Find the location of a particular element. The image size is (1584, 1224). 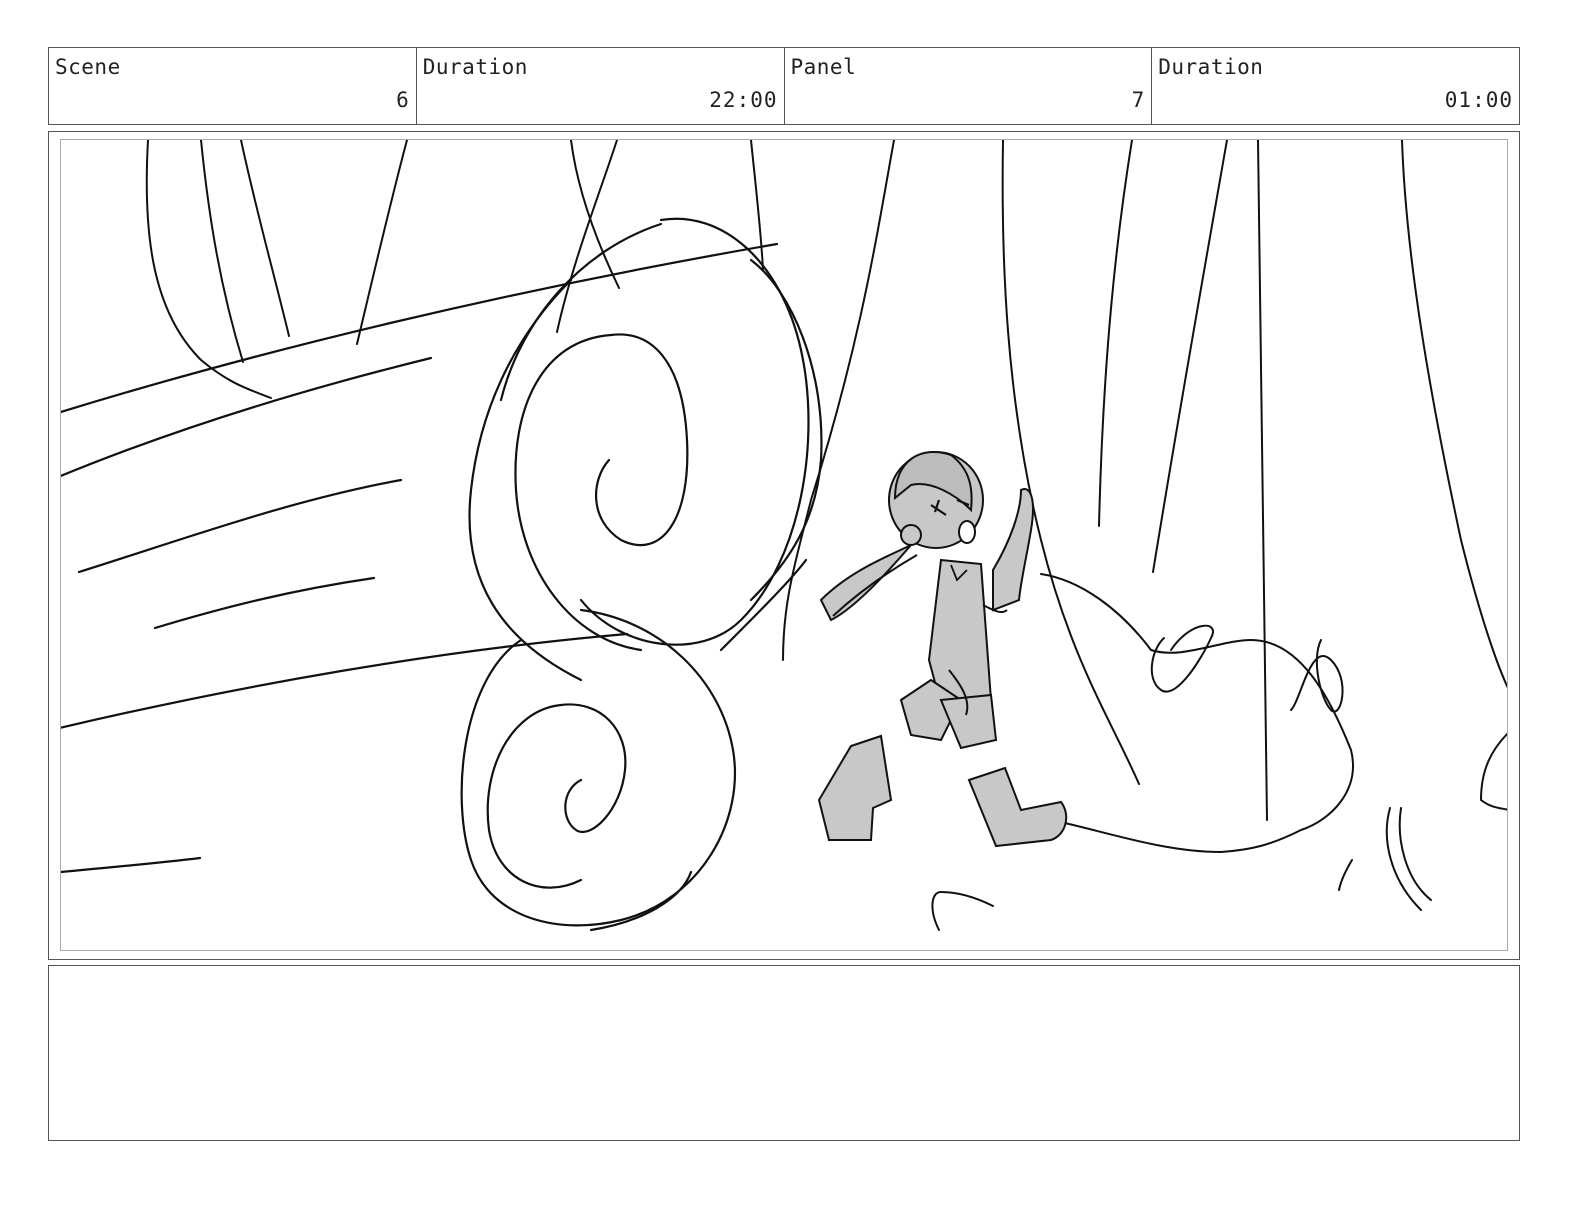

scene-duration-label: Duration is located at coordinates (475, 67).